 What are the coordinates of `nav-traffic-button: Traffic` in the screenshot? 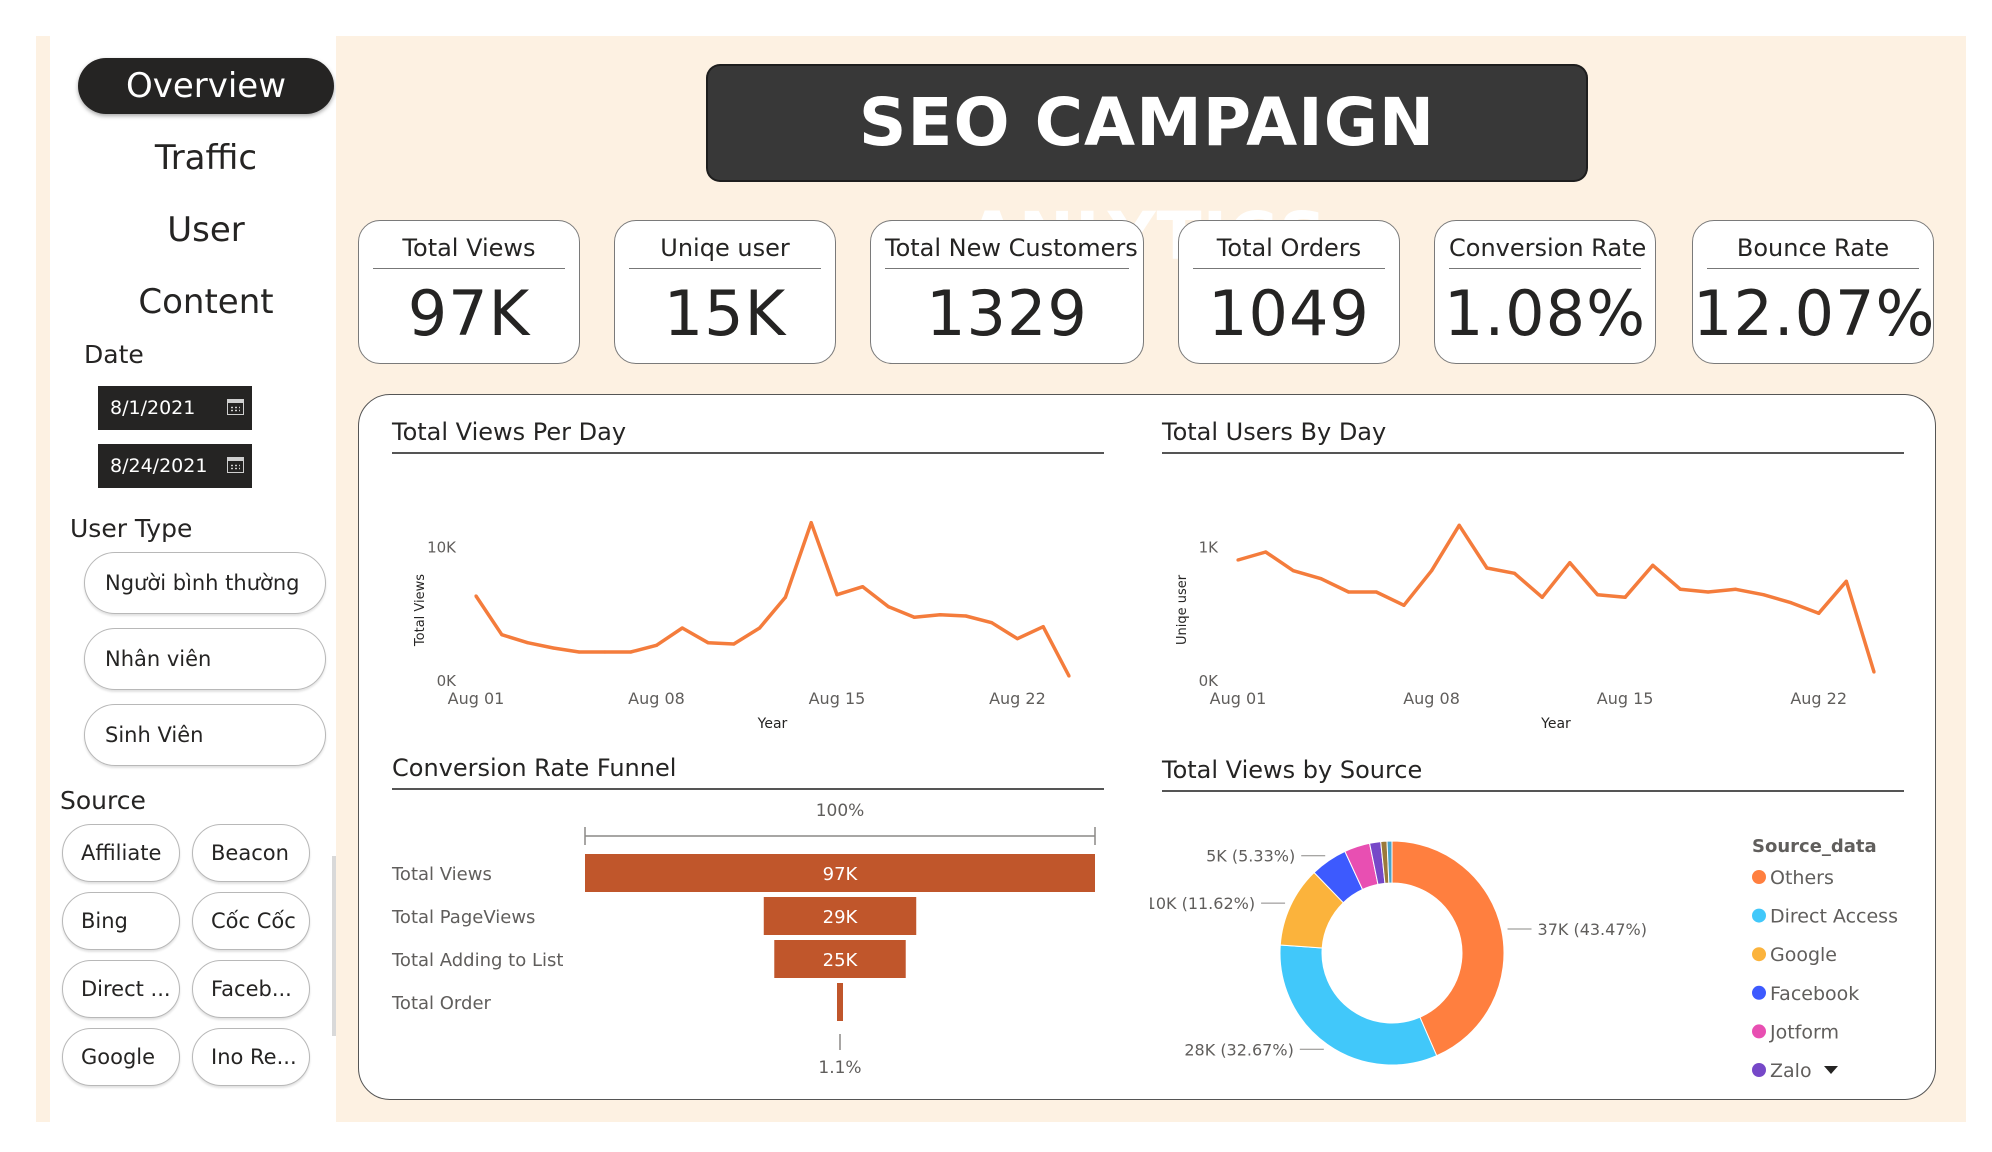 It's located at (206, 158).